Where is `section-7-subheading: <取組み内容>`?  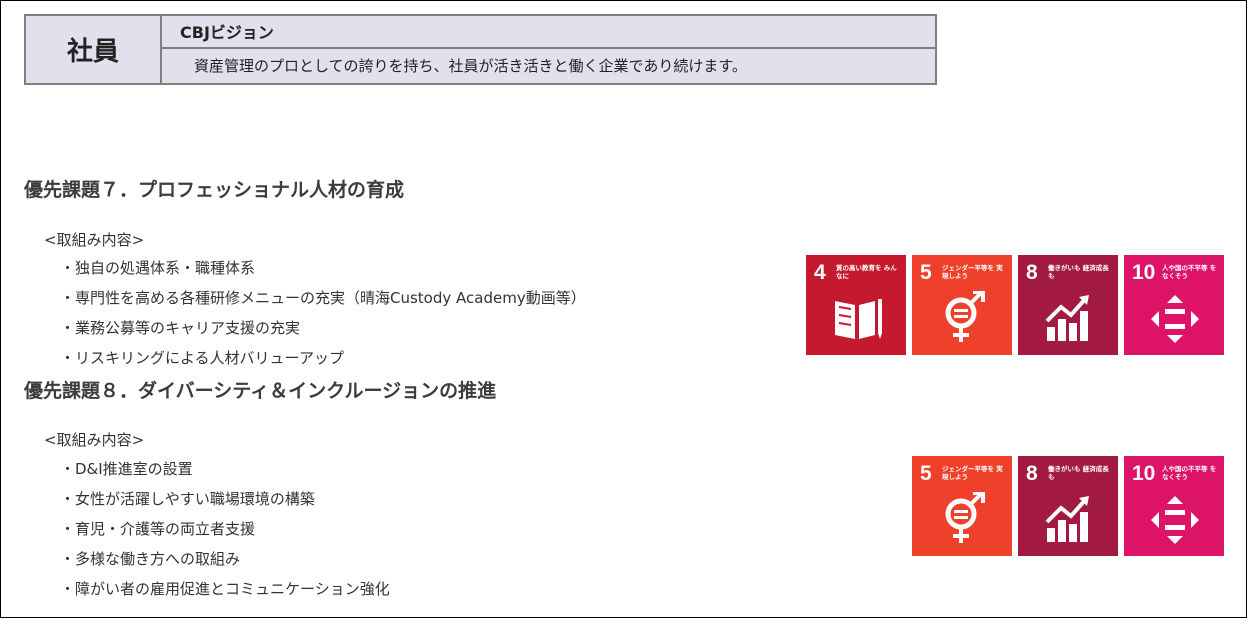 section-7-subheading: <取組み内容> is located at coordinates (94, 240).